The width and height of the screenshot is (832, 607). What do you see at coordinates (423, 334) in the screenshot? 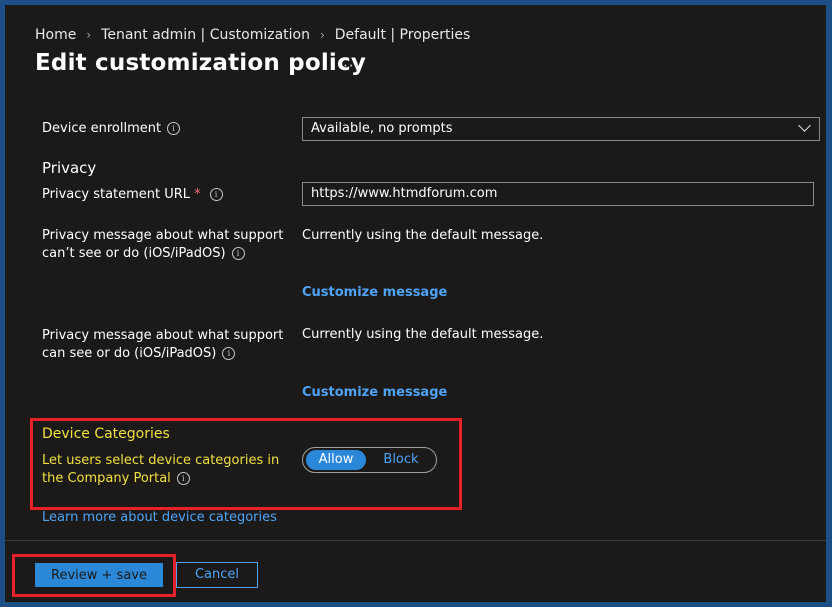
I see `privacy-can-see-value: Currently using the default message.` at bounding box center [423, 334].